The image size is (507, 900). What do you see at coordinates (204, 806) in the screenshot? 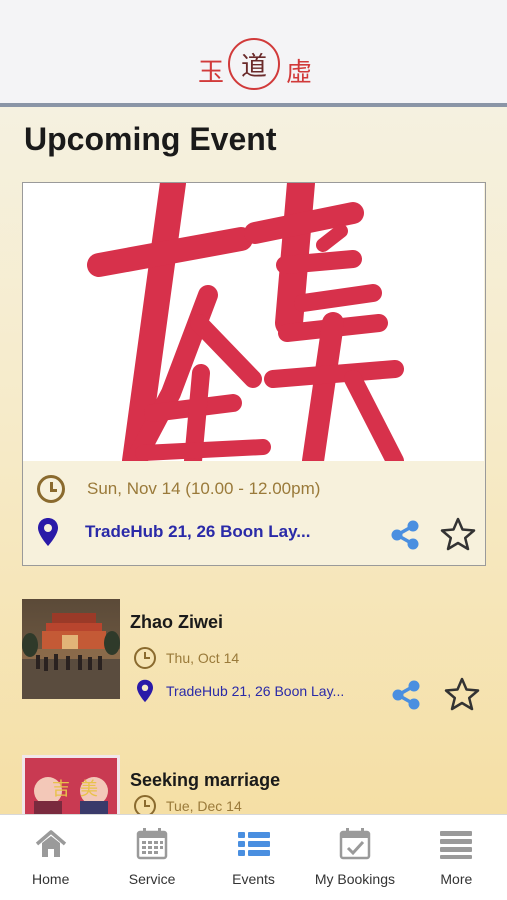
I see `event-date: Tue, Dec 14` at bounding box center [204, 806].